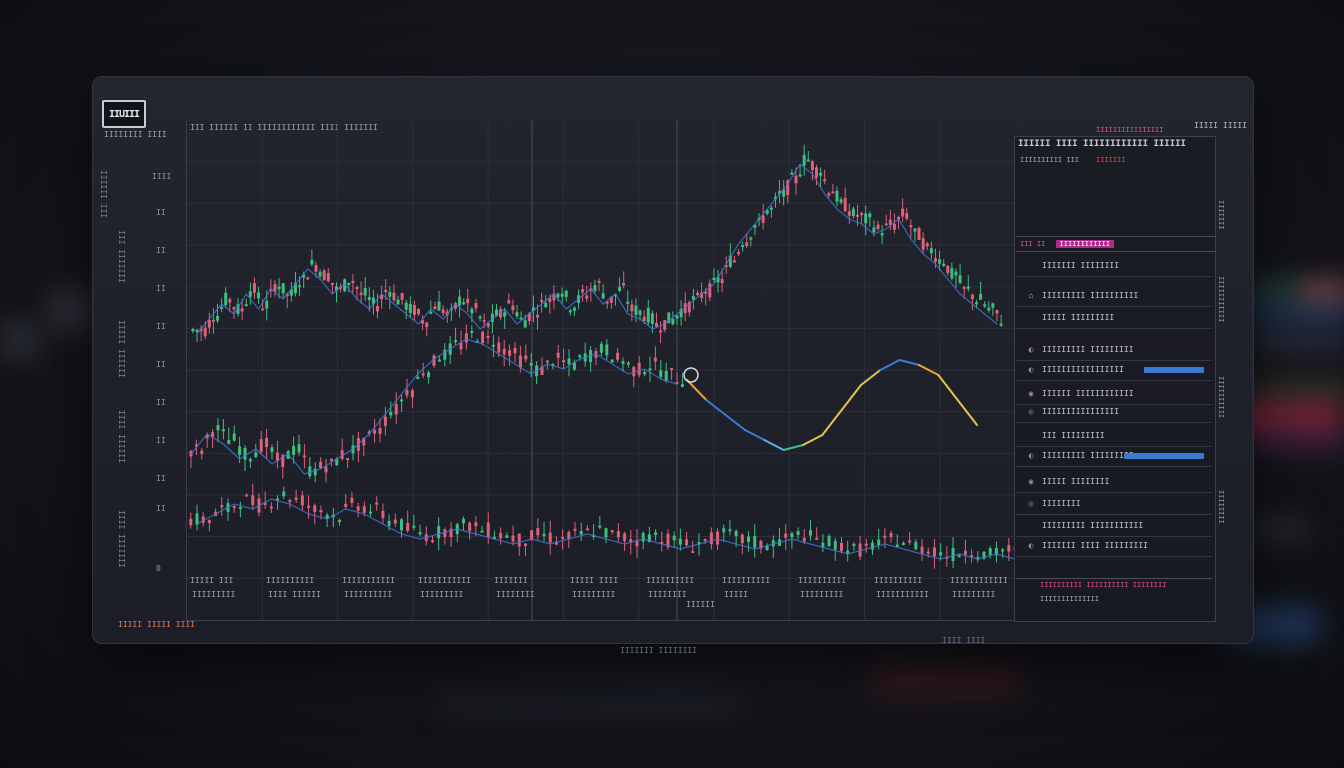 The width and height of the screenshot is (1344, 768). I want to click on watchlist-row: IIIIIII IIIIIIII, so click(1114, 266).